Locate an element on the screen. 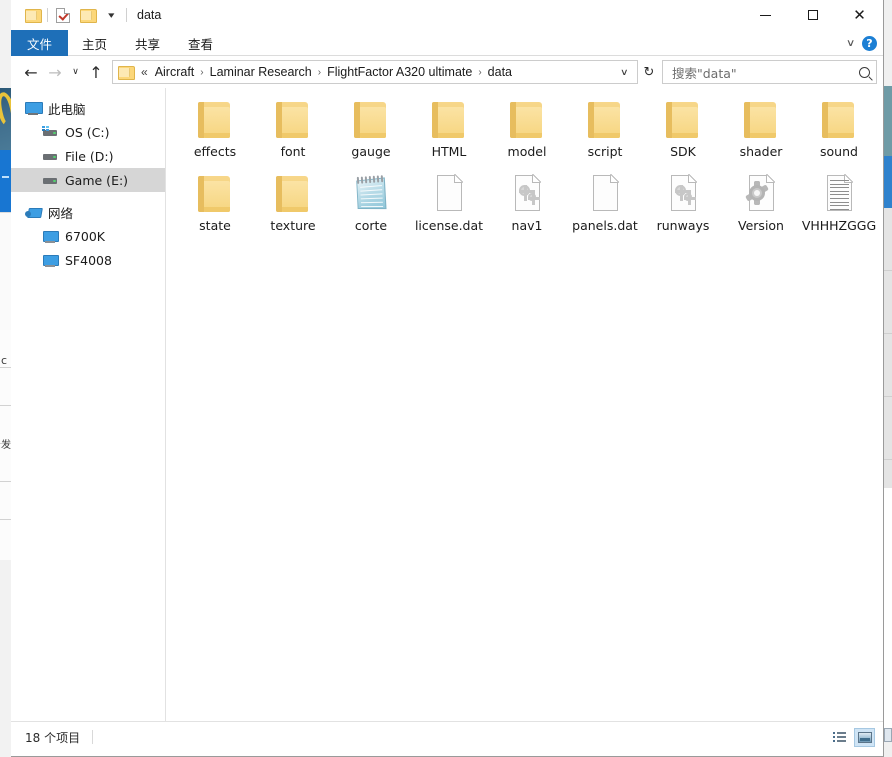 Image resolution: width=892 pixels, height=757 pixels. list-item: script is located at coordinates (605, 135).